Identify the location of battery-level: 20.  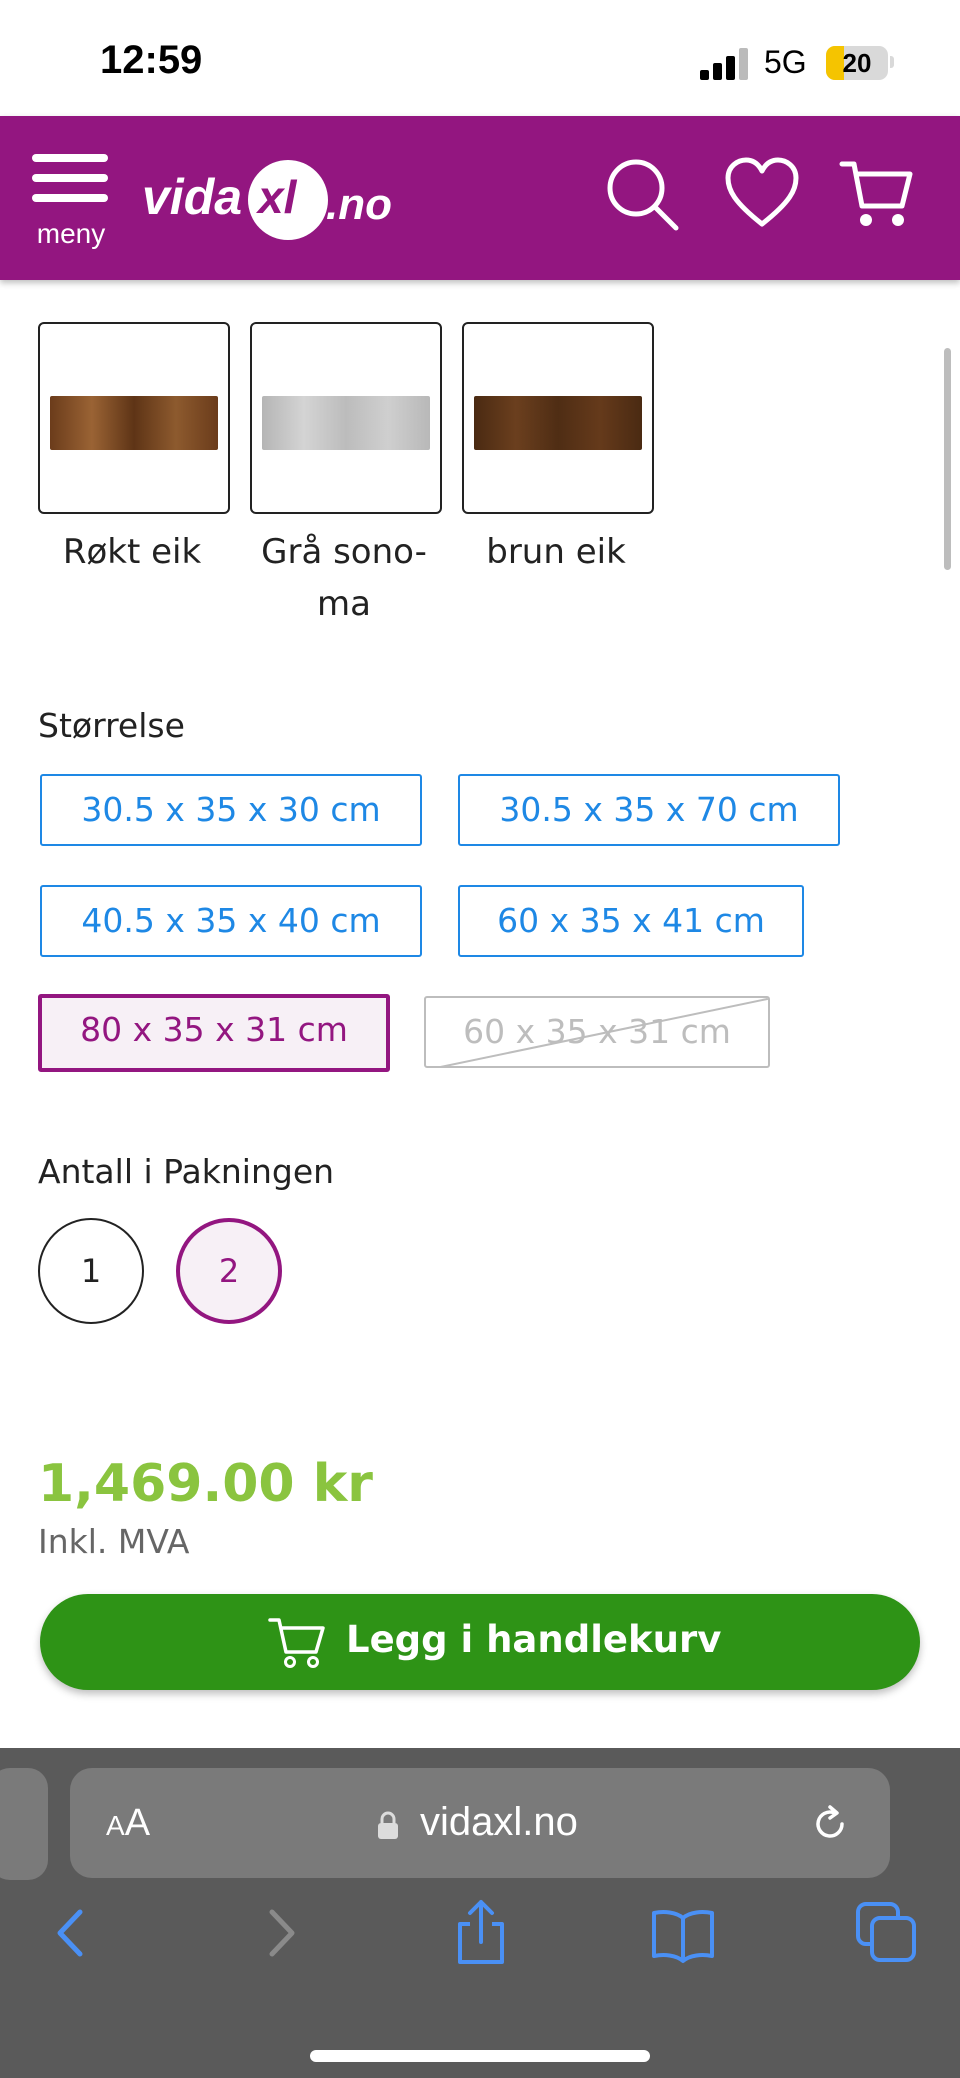
(857, 63).